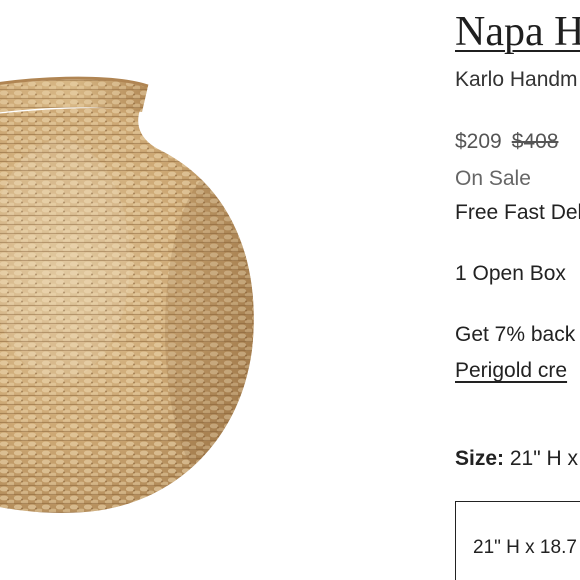  I want to click on brand-line: Karlo Handm, so click(516, 80).